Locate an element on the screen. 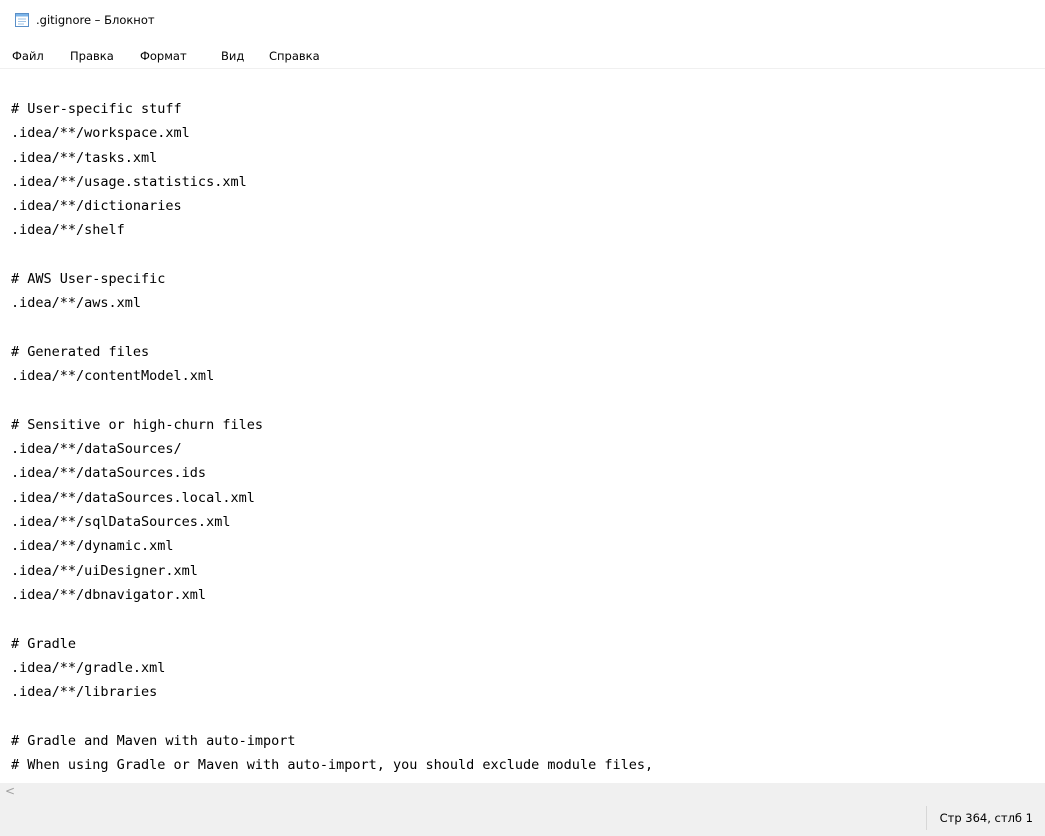 This screenshot has width=1045, height=836. scroll-left-arrow-icon: < is located at coordinates (10, 791).